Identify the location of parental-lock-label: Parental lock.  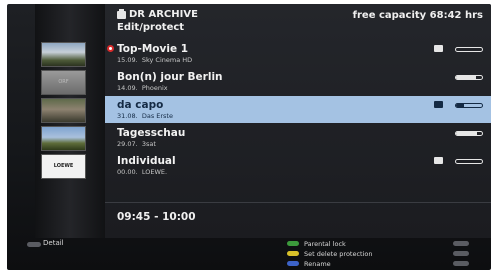
(325, 244).